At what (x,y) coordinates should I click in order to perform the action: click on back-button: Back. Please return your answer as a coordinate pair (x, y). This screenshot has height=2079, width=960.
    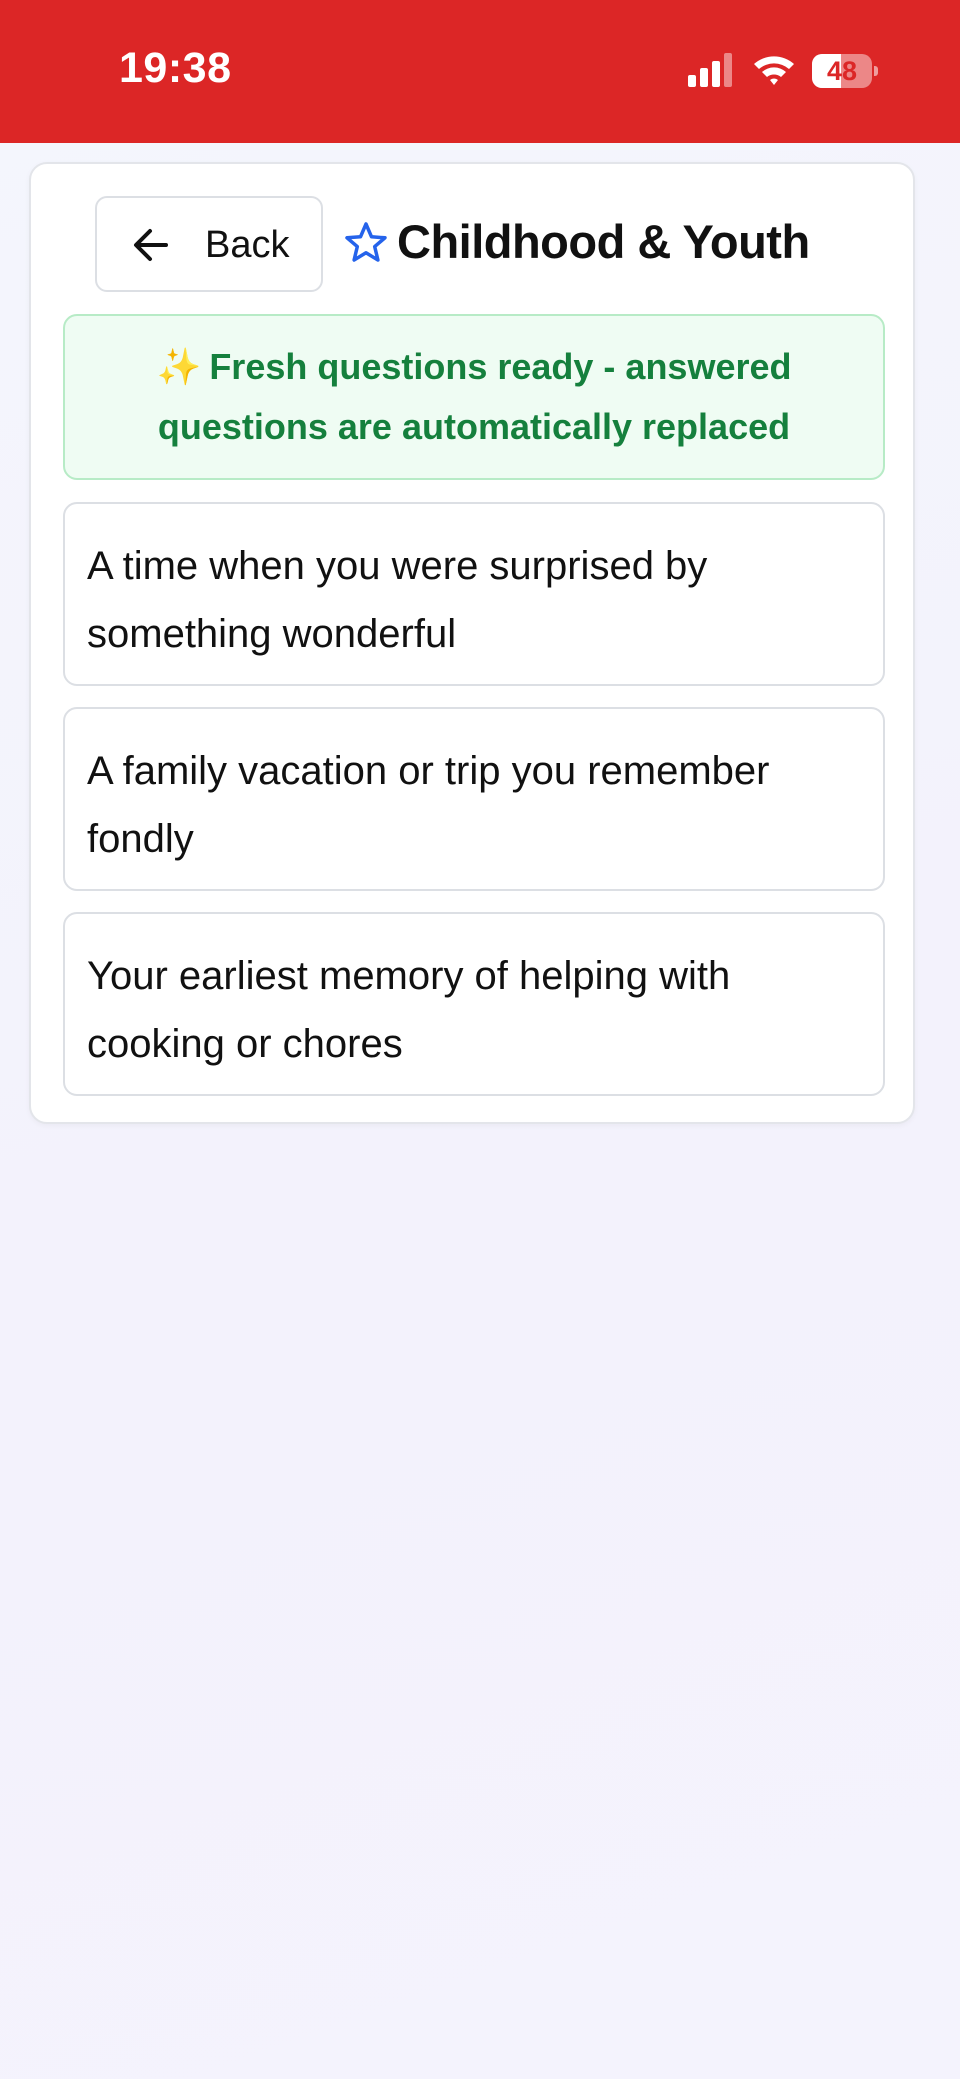
    Looking at the image, I should click on (209, 244).